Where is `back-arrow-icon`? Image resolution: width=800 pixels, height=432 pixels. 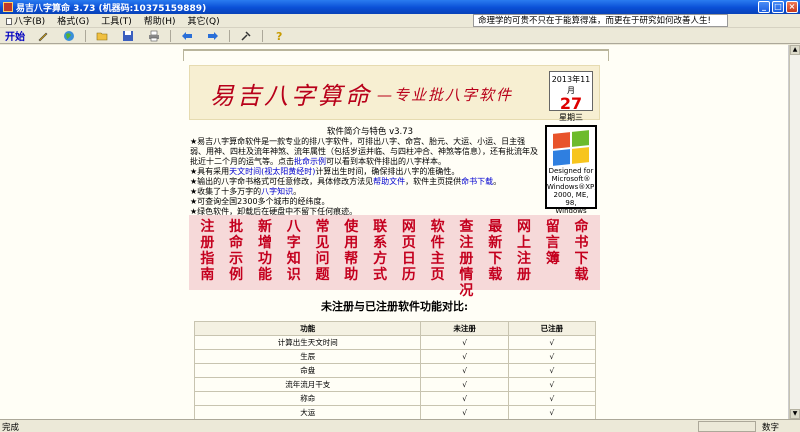
back-arrow-icon is located at coordinates (187, 36).